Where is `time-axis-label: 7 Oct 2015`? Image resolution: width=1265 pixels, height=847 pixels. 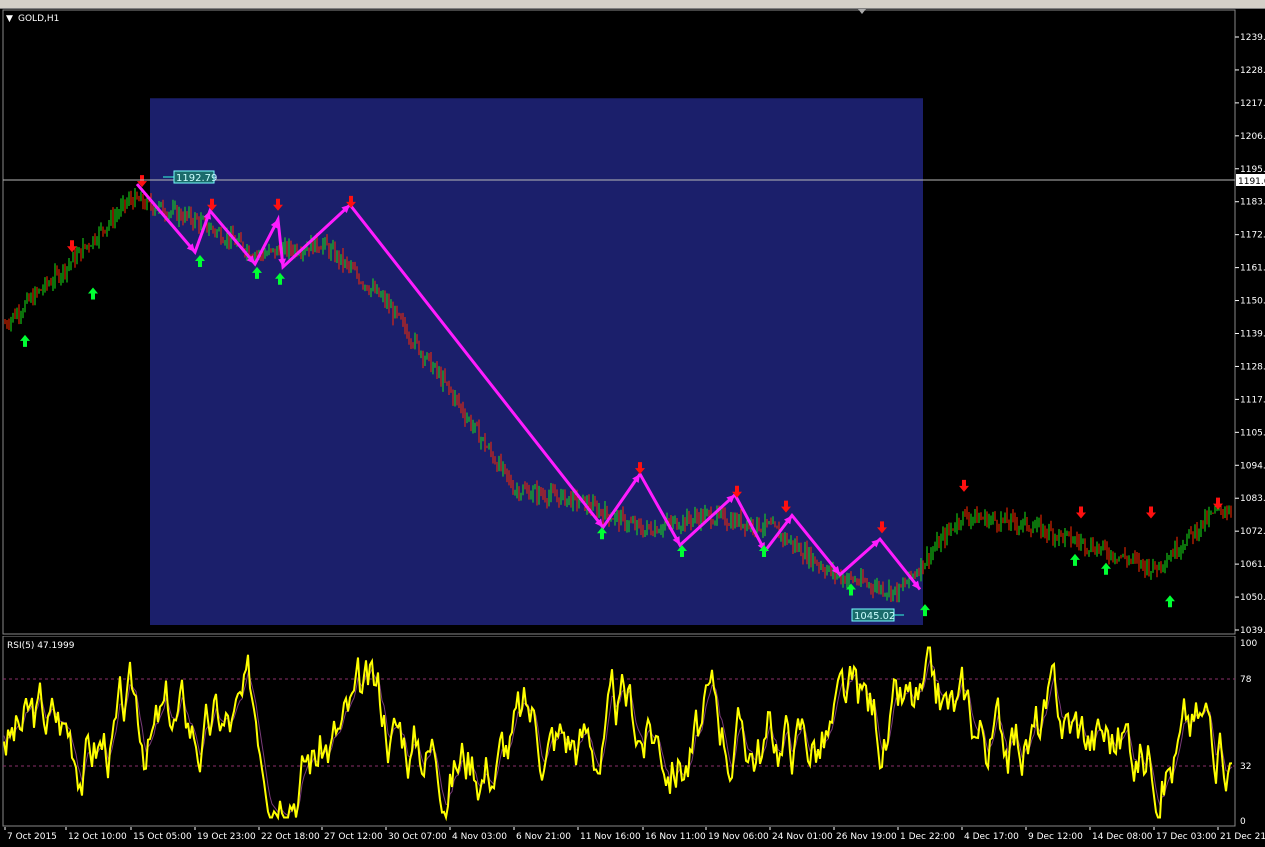 time-axis-label: 7 Oct 2015 is located at coordinates (32, 837).